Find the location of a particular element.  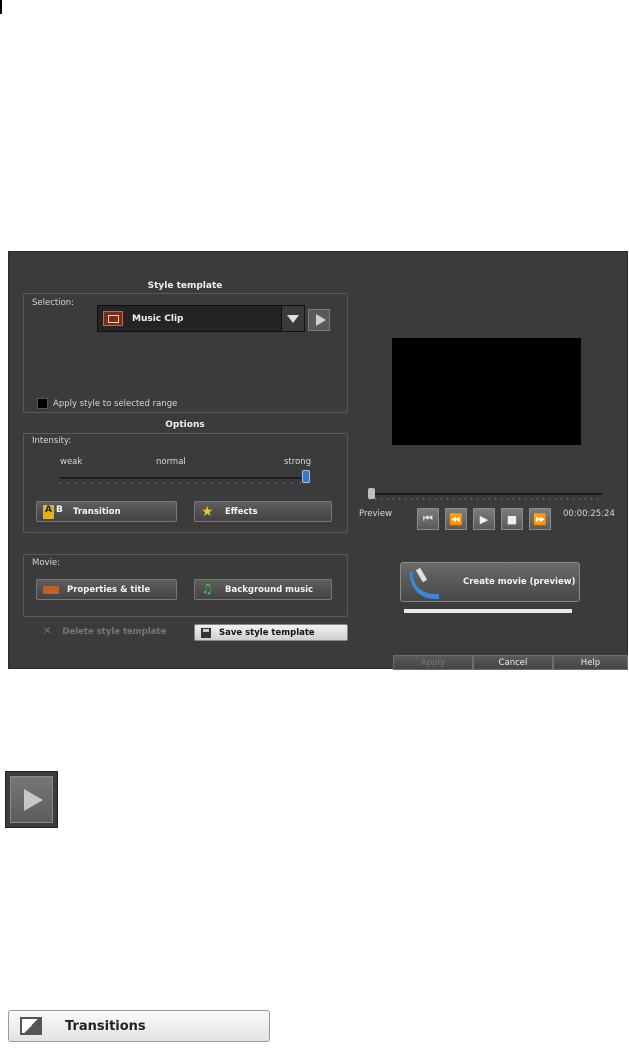

fast-forward-button: ⏩ is located at coordinates (540, 519).